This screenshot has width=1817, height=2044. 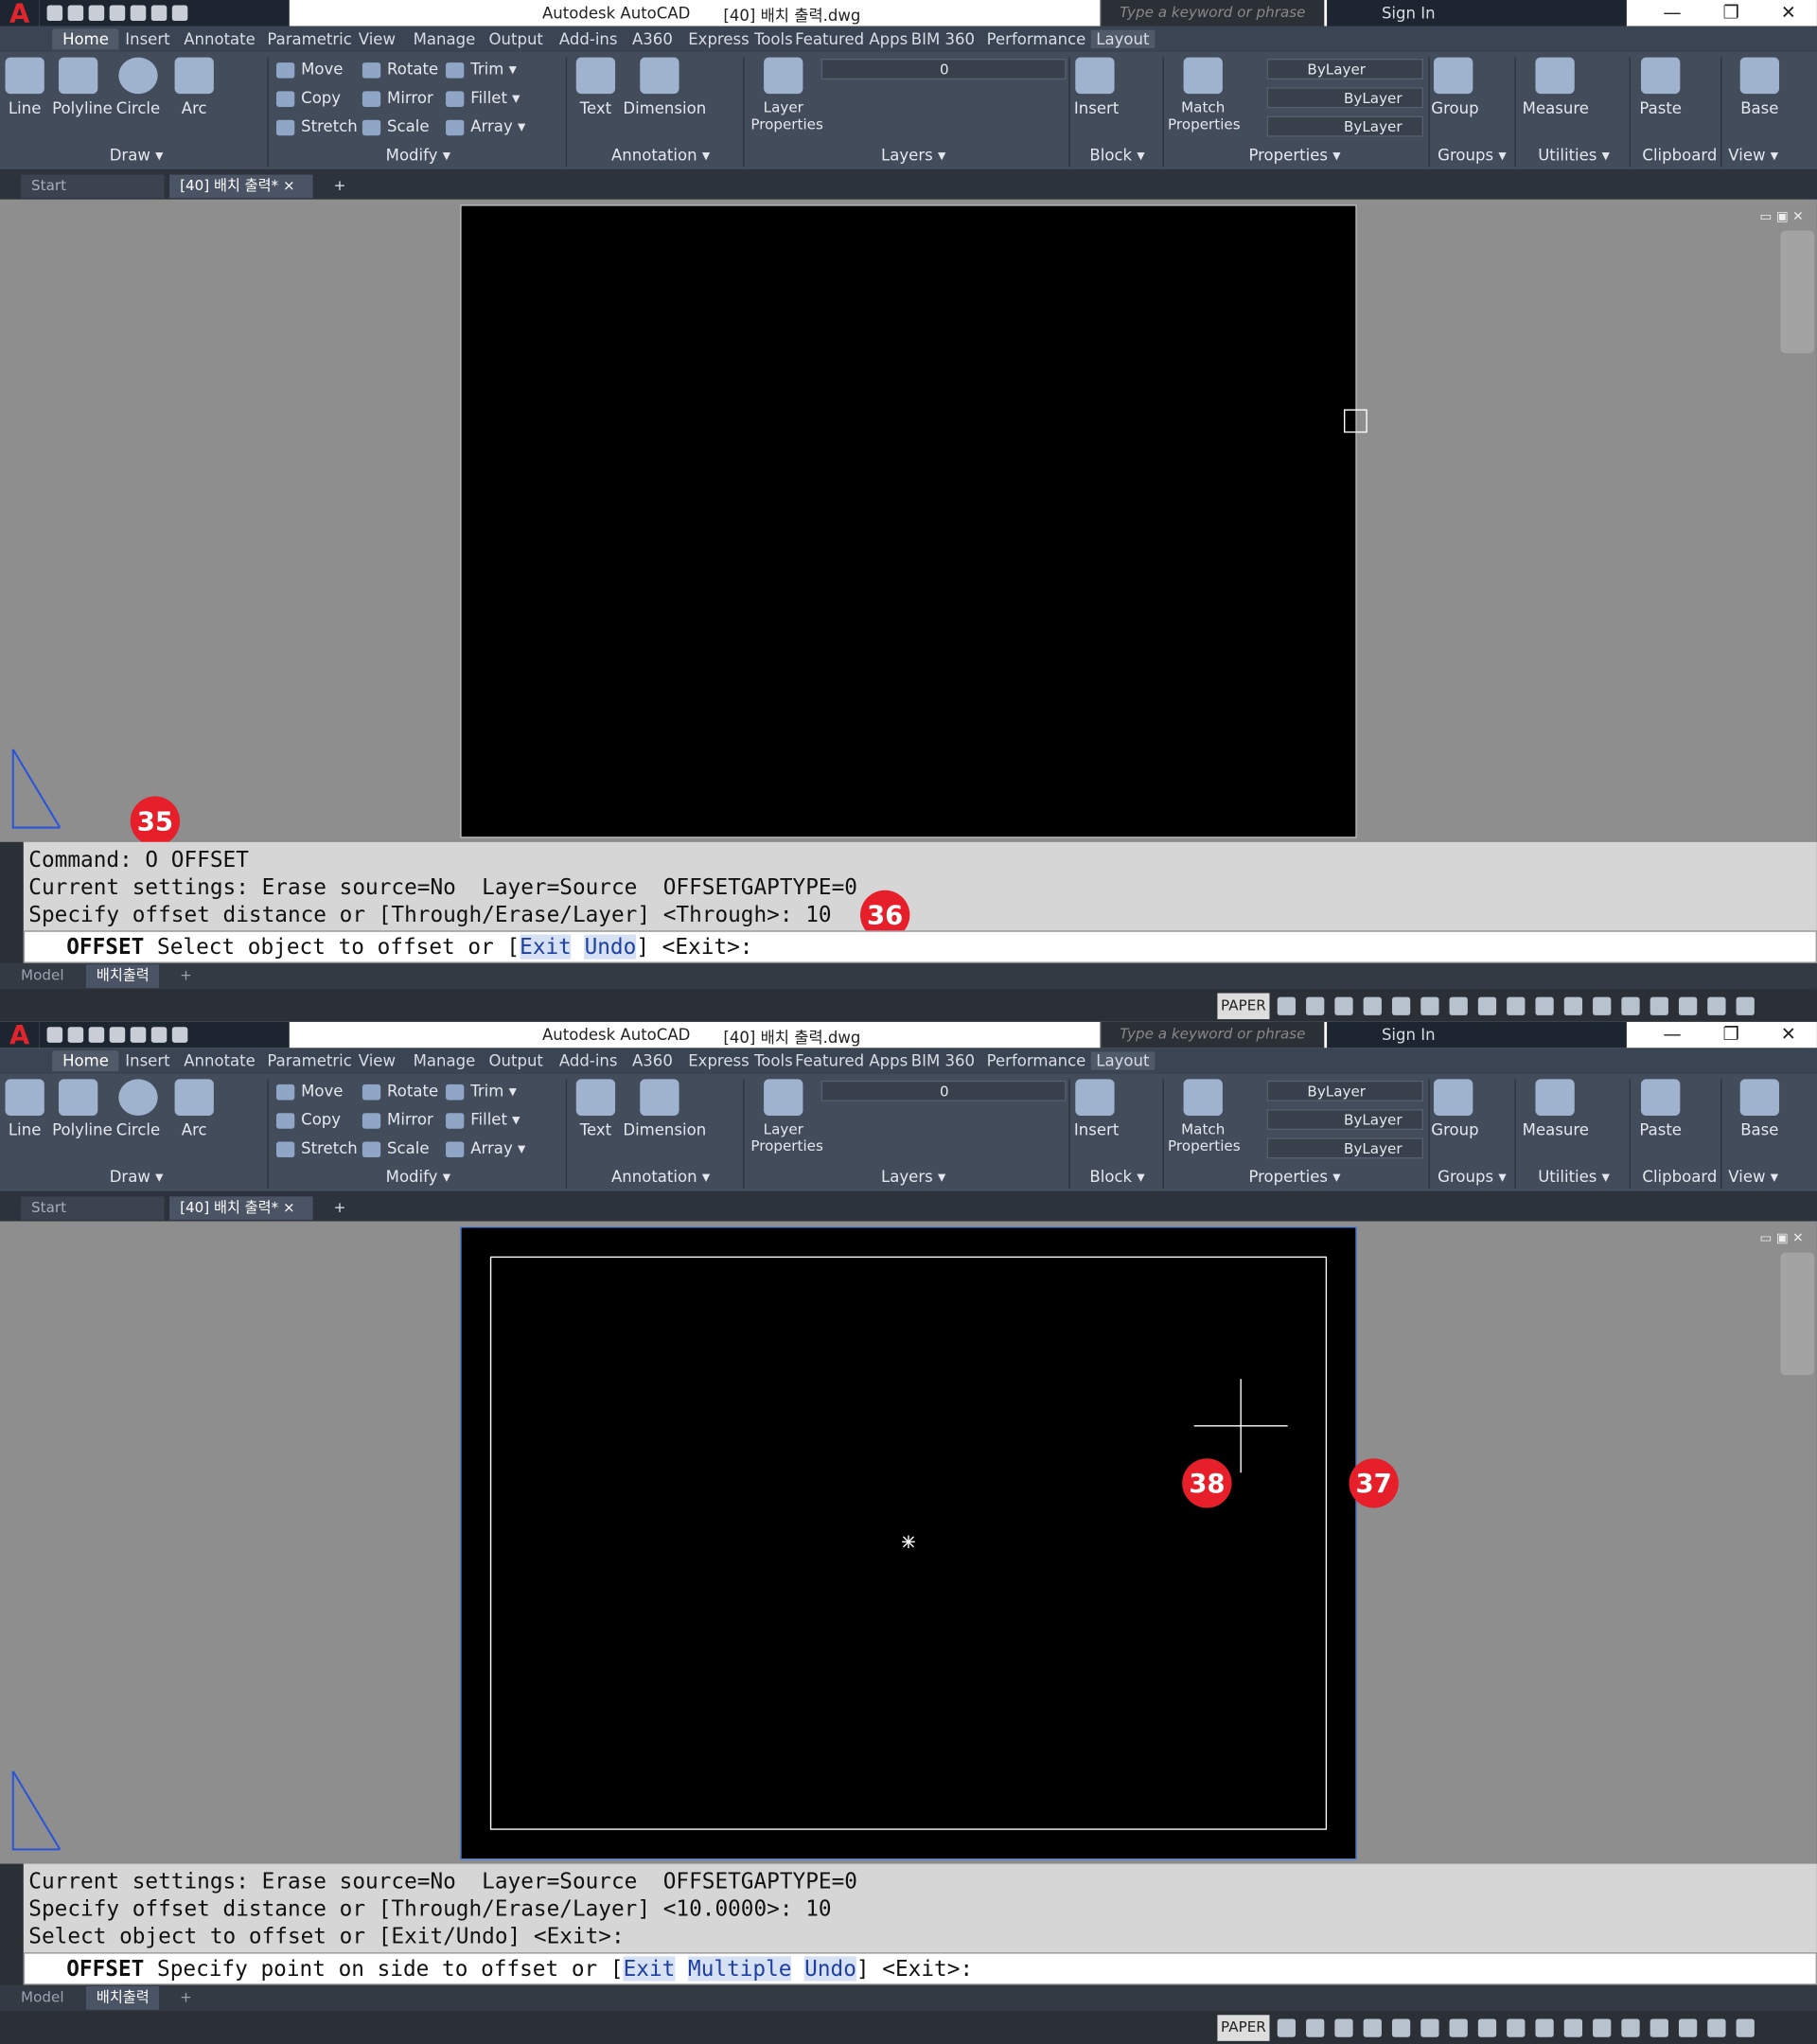 What do you see at coordinates (289, 1207) in the screenshot?
I see `close-tab-icon: ×` at bounding box center [289, 1207].